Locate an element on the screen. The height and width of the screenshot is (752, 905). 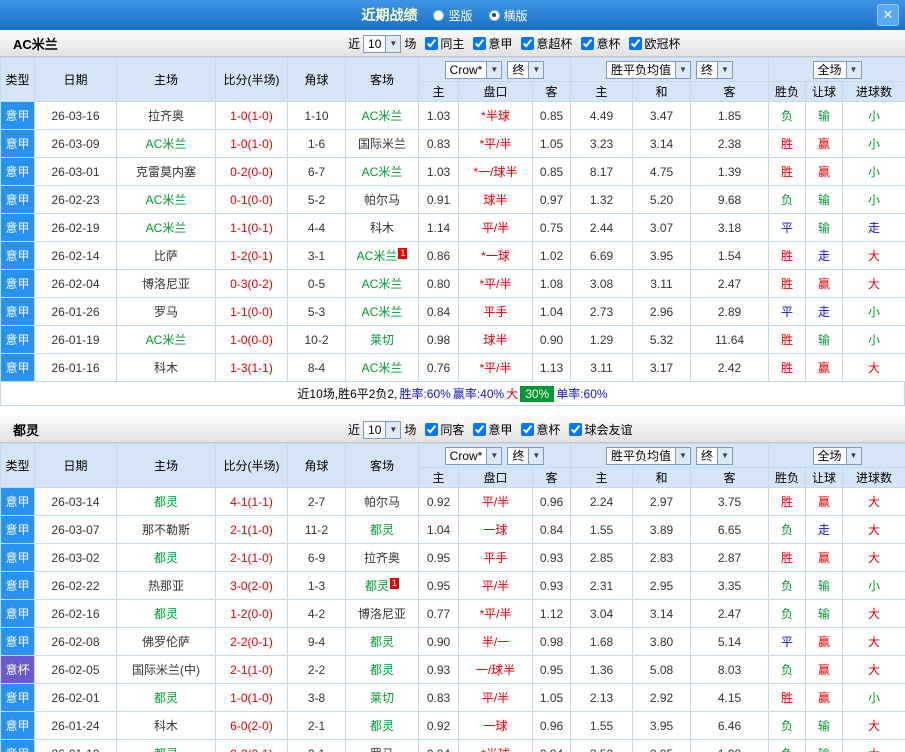
scope-controls: 全场 ▼ is located at coordinates (836, 69).